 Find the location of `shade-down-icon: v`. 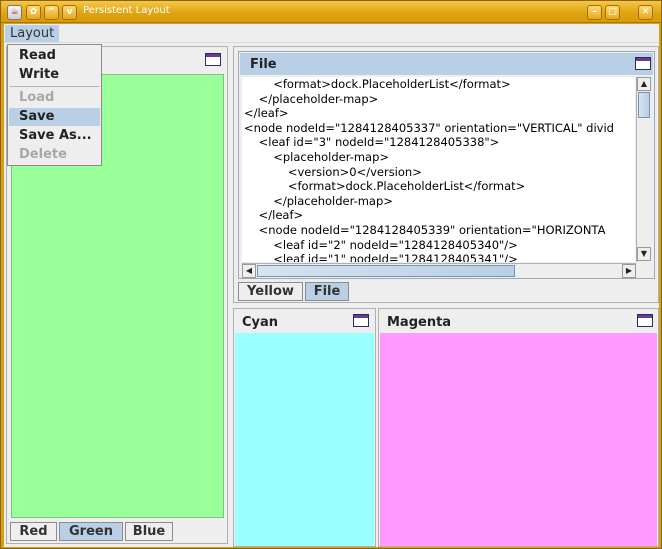

shade-down-icon: v is located at coordinates (69, 12).